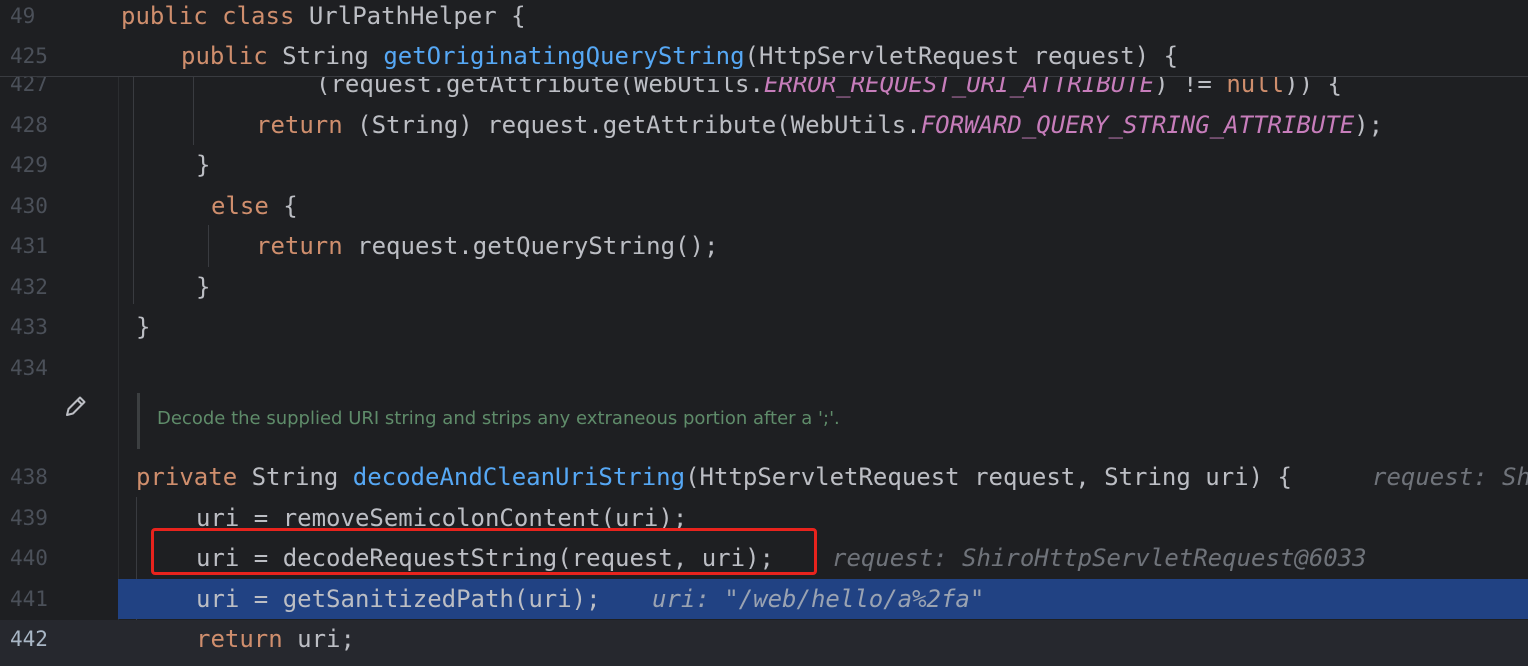 The image size is (1528, 666). Describe the element at coordinates (487, 246) in the screenshot. I see `code-text: return request.getQueryString();` at that location.